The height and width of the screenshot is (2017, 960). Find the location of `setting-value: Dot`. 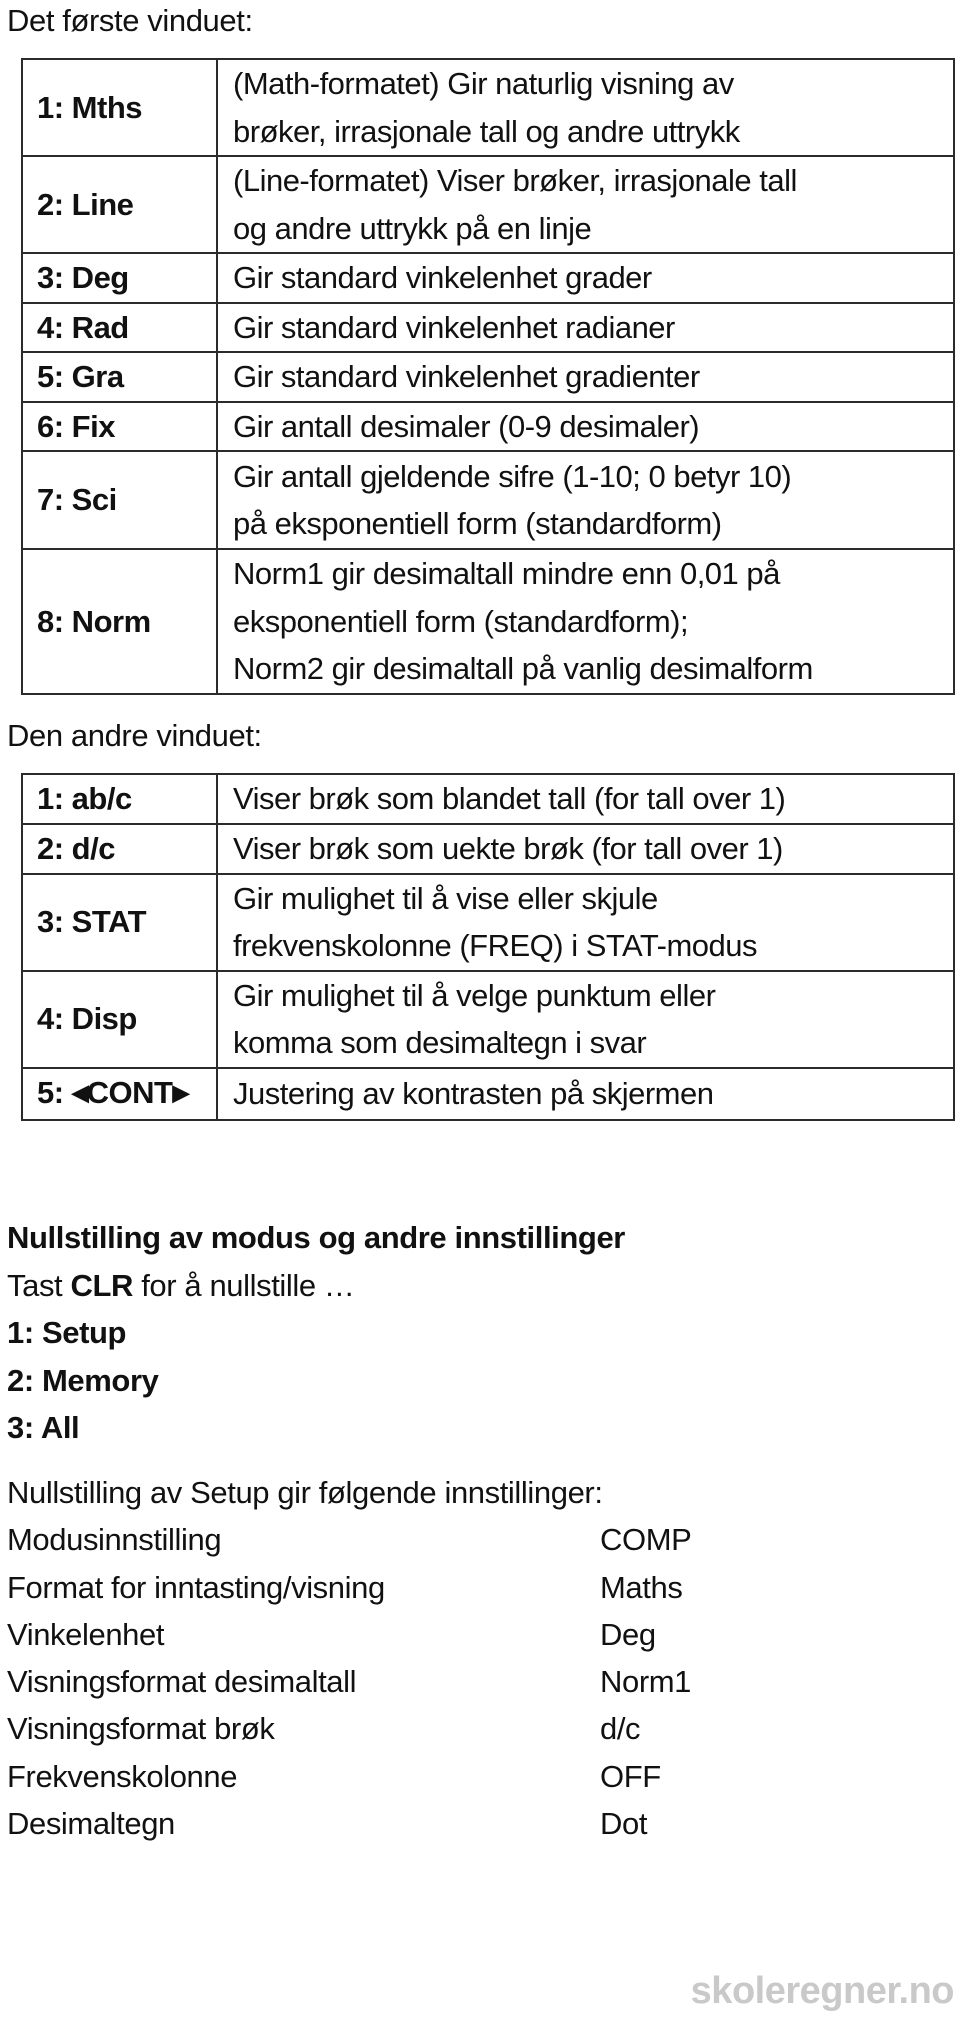

setting-value: Dot is located at coordinates (624, 1824).